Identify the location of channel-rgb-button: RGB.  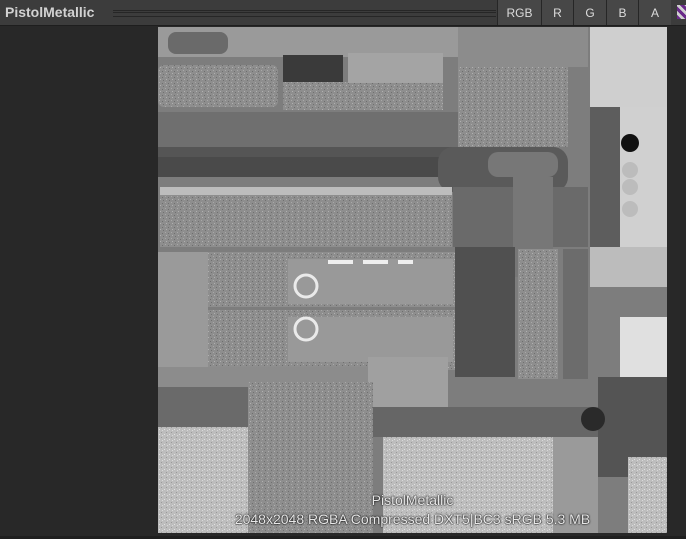
(519, 12).